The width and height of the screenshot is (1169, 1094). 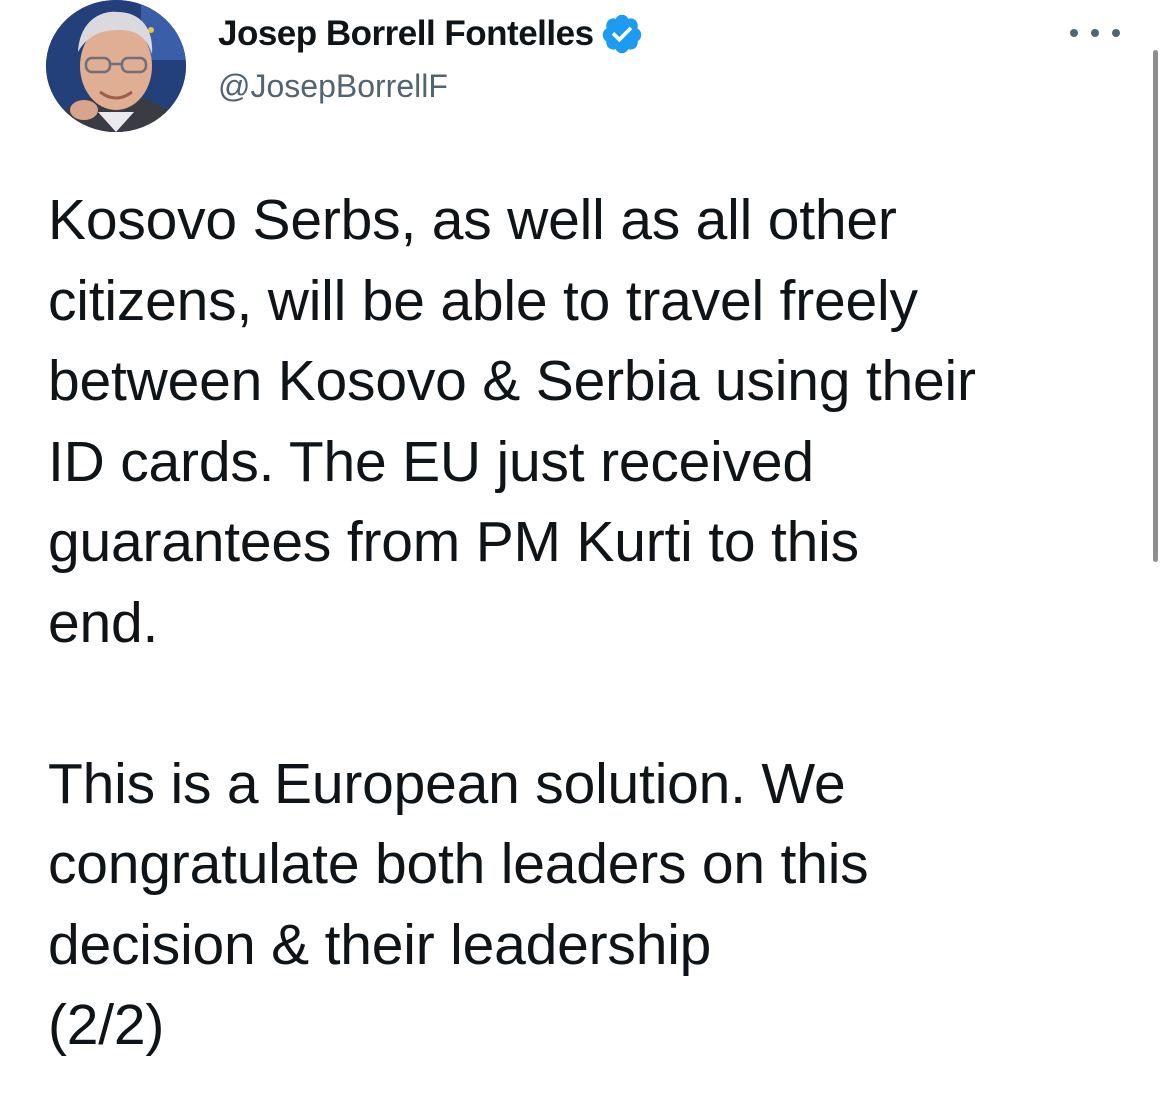 I want to click on scrollbar, so click(x=1155, y=306).